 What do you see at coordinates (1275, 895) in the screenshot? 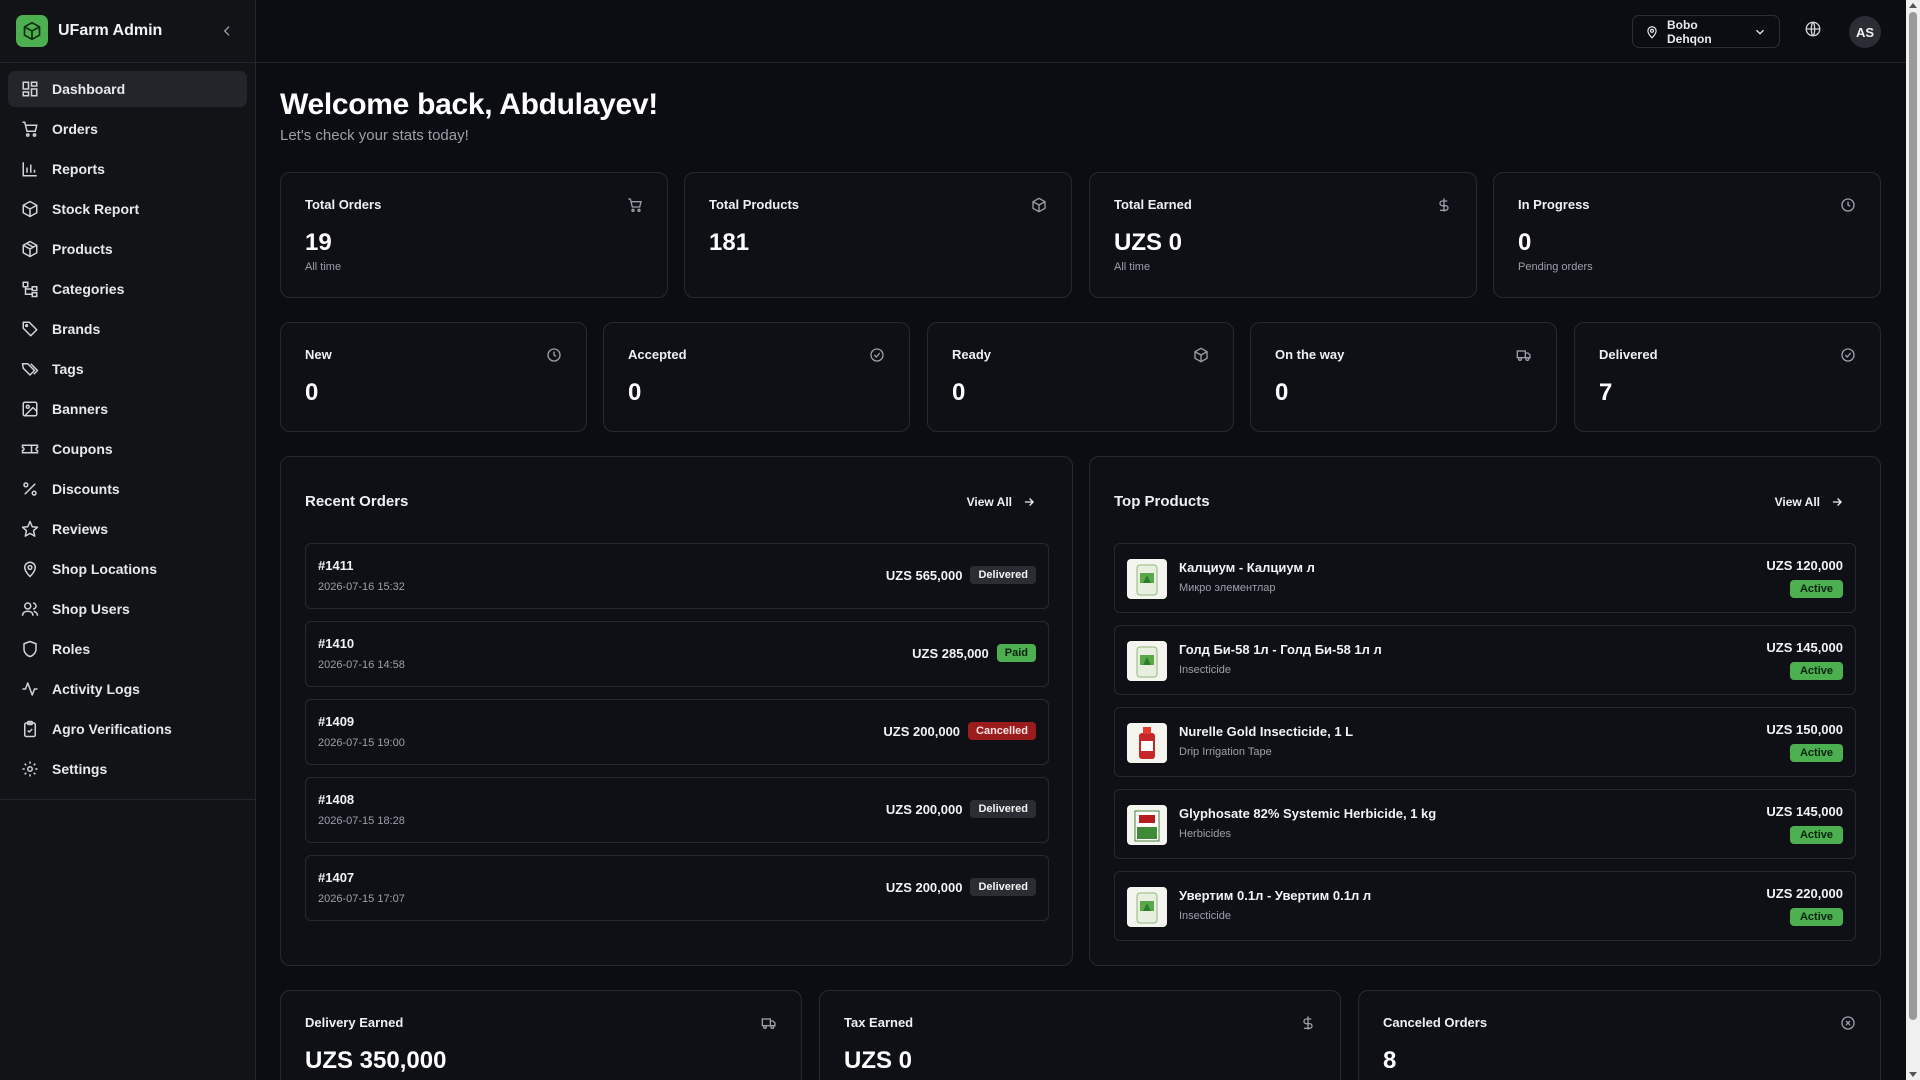
I see `product-name: Увертим 0.1л - Увертим 0.1л л` at bounding box center [1275, 895].